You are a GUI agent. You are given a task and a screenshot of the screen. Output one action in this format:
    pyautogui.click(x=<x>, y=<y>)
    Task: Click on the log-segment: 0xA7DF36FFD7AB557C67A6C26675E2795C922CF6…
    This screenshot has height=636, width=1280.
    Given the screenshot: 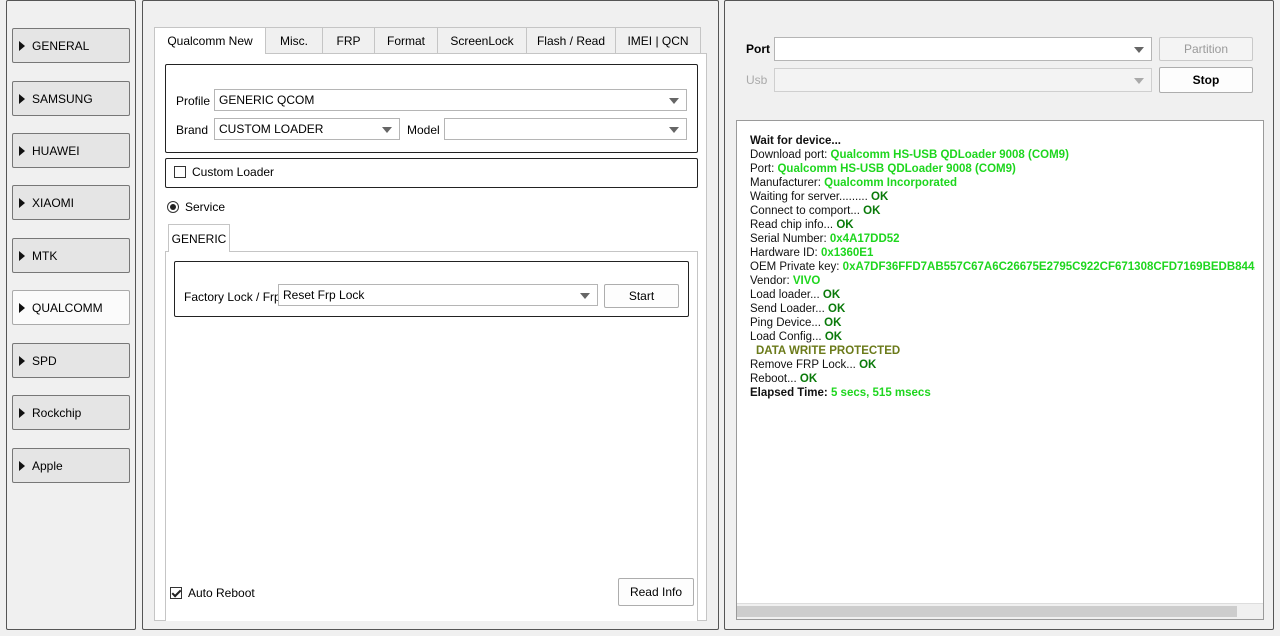 What is the action you would take?
    pyautogui.click(x=1048, y=267)
    